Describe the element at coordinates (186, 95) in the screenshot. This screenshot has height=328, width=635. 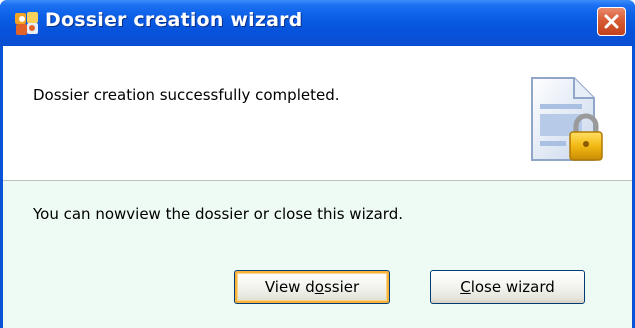
I see `success-message: Dossier creation successfully completed.` at that location.